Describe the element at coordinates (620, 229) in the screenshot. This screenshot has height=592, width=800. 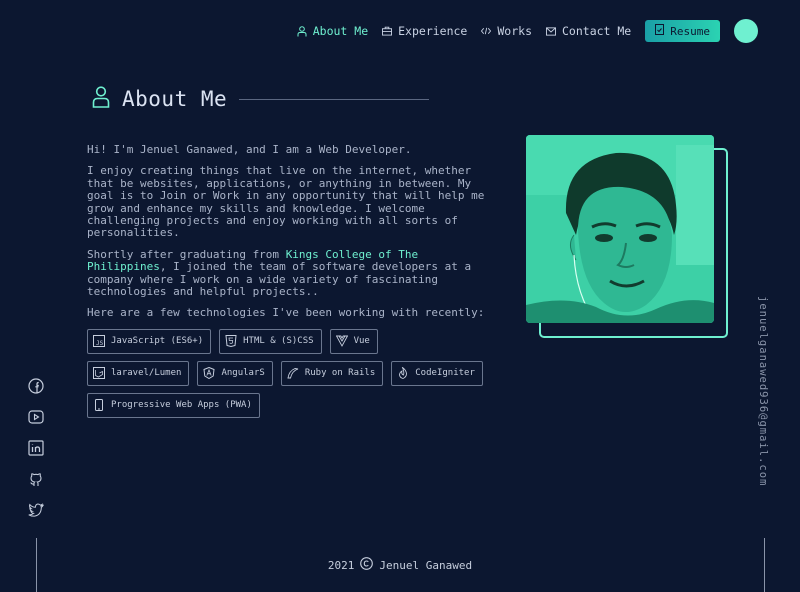
I see `profile-photo` at that location.